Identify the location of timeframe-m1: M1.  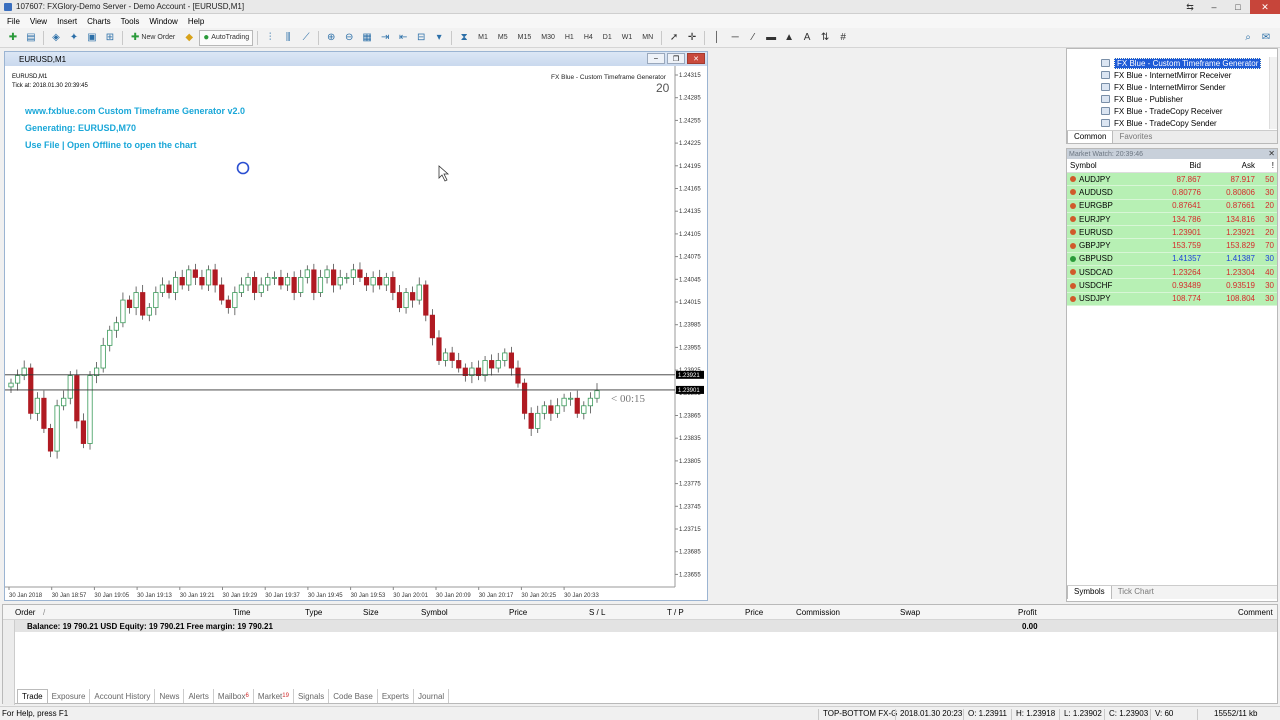
(483, 38).